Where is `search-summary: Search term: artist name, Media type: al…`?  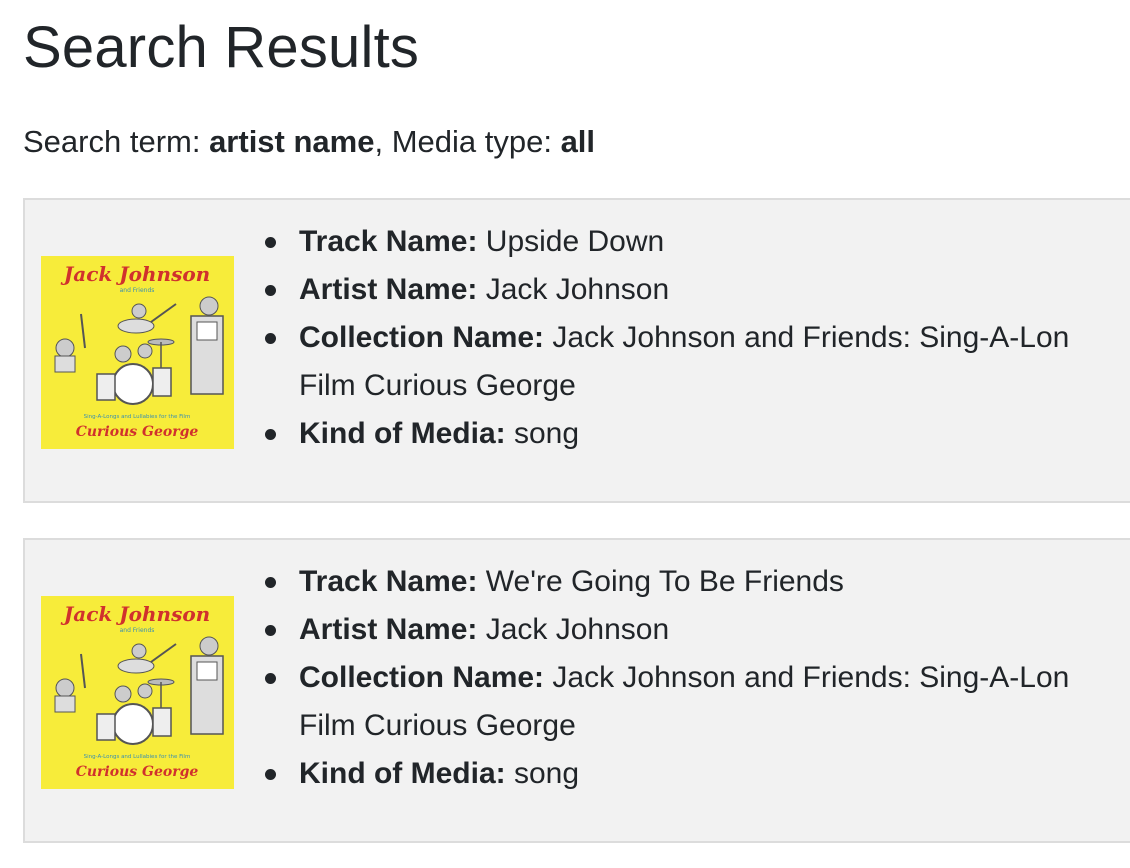 search-summary: Search term: artist name, Media type: al… is located at coordinates (309, 142).